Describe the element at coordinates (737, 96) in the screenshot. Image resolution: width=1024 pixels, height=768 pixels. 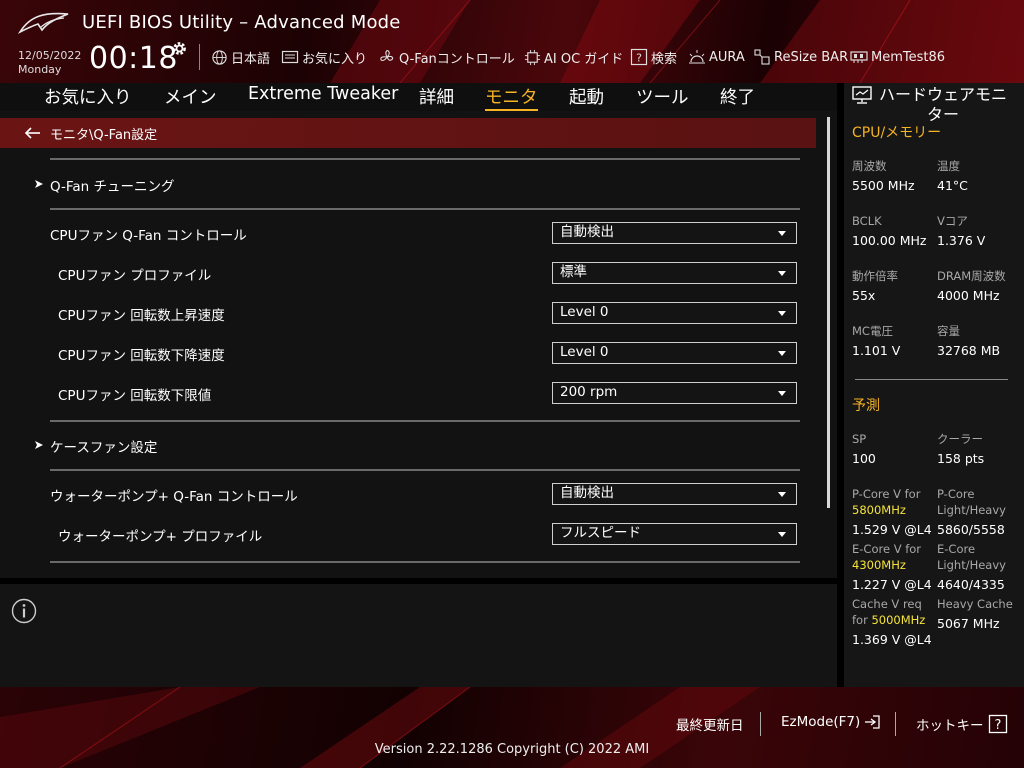
I see `tab-exit: 終了` at that location.